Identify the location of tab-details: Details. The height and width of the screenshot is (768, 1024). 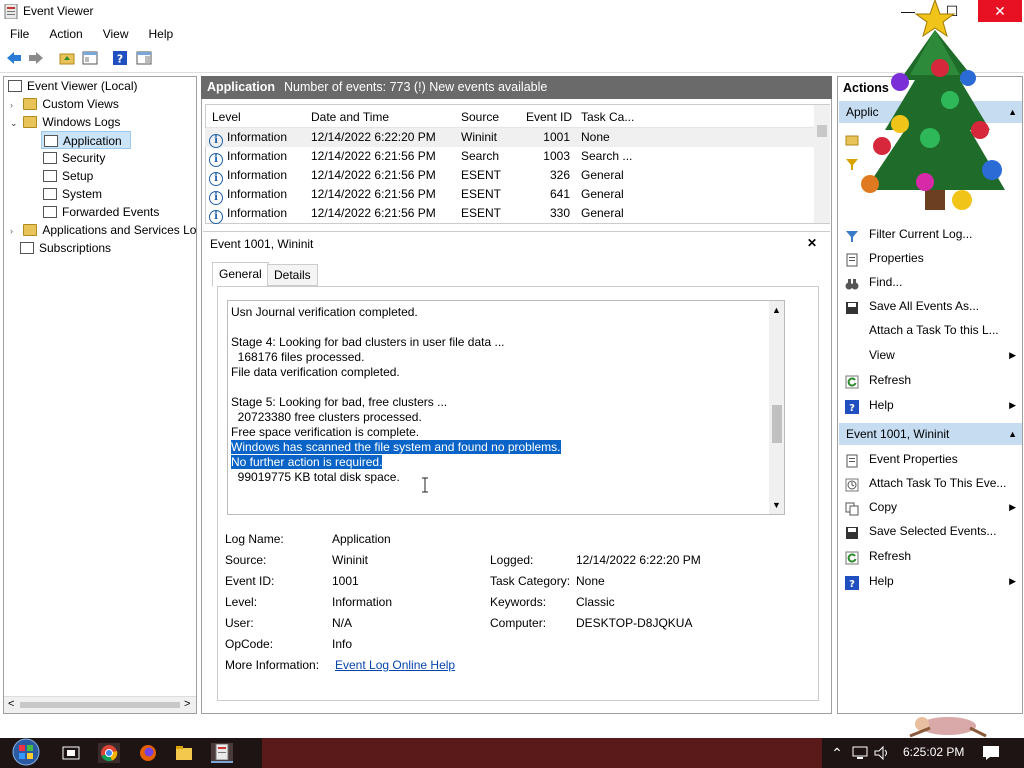
(292, 275).